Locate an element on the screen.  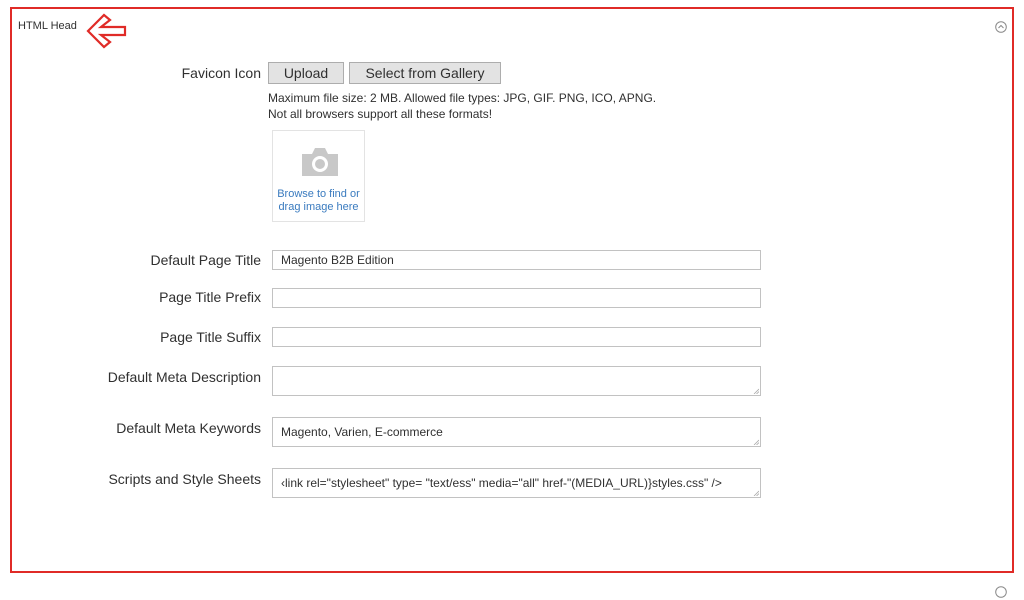
camera-icon is located at coordinates (320, 162).